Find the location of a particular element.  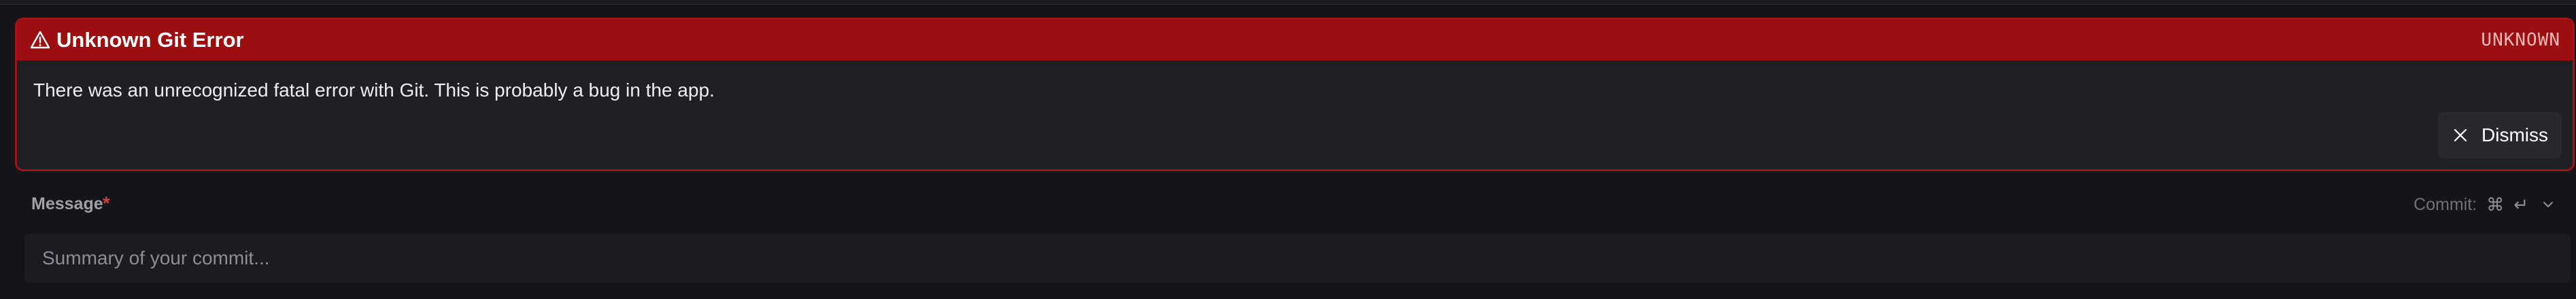

error-alert-header: Unknown Git Error UNKNOWN is located at coordinates (1295, 40).